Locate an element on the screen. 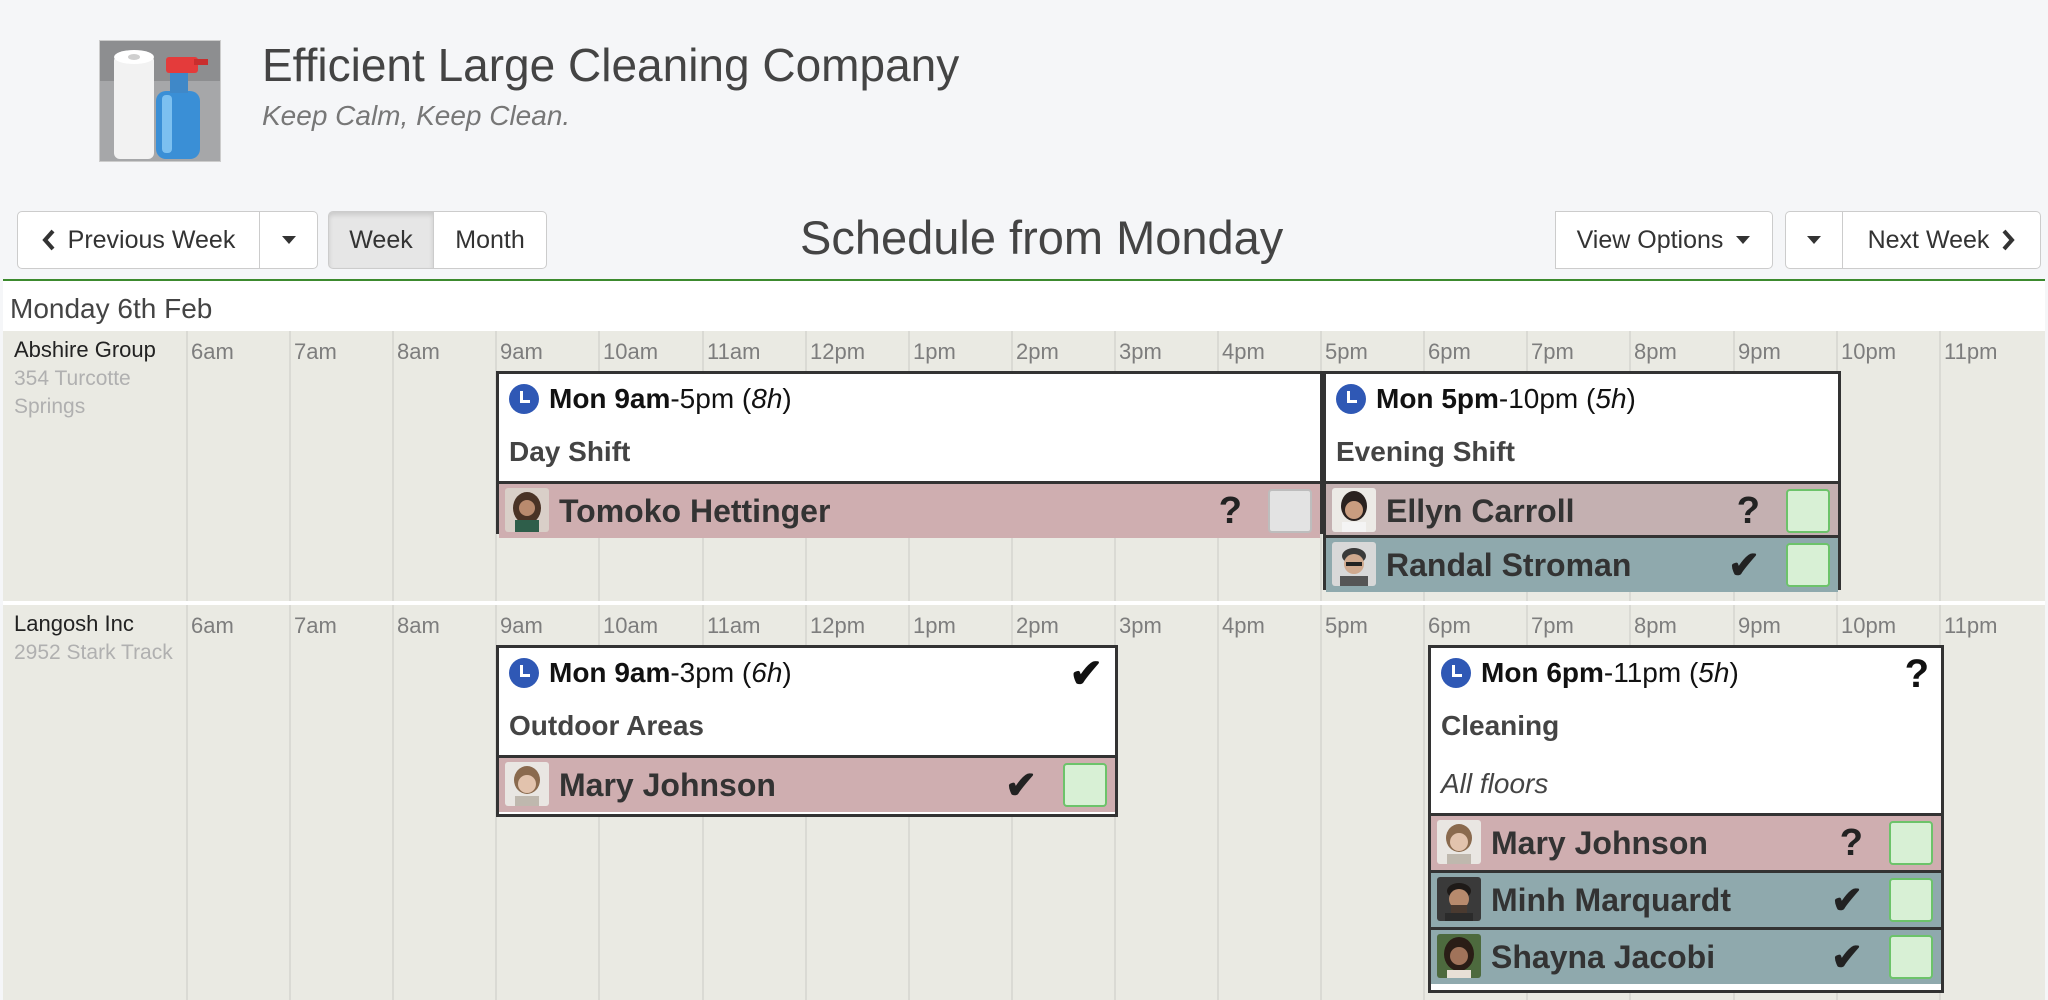  client-address: 2952 Stark Track is located at coordinates (93, 652).